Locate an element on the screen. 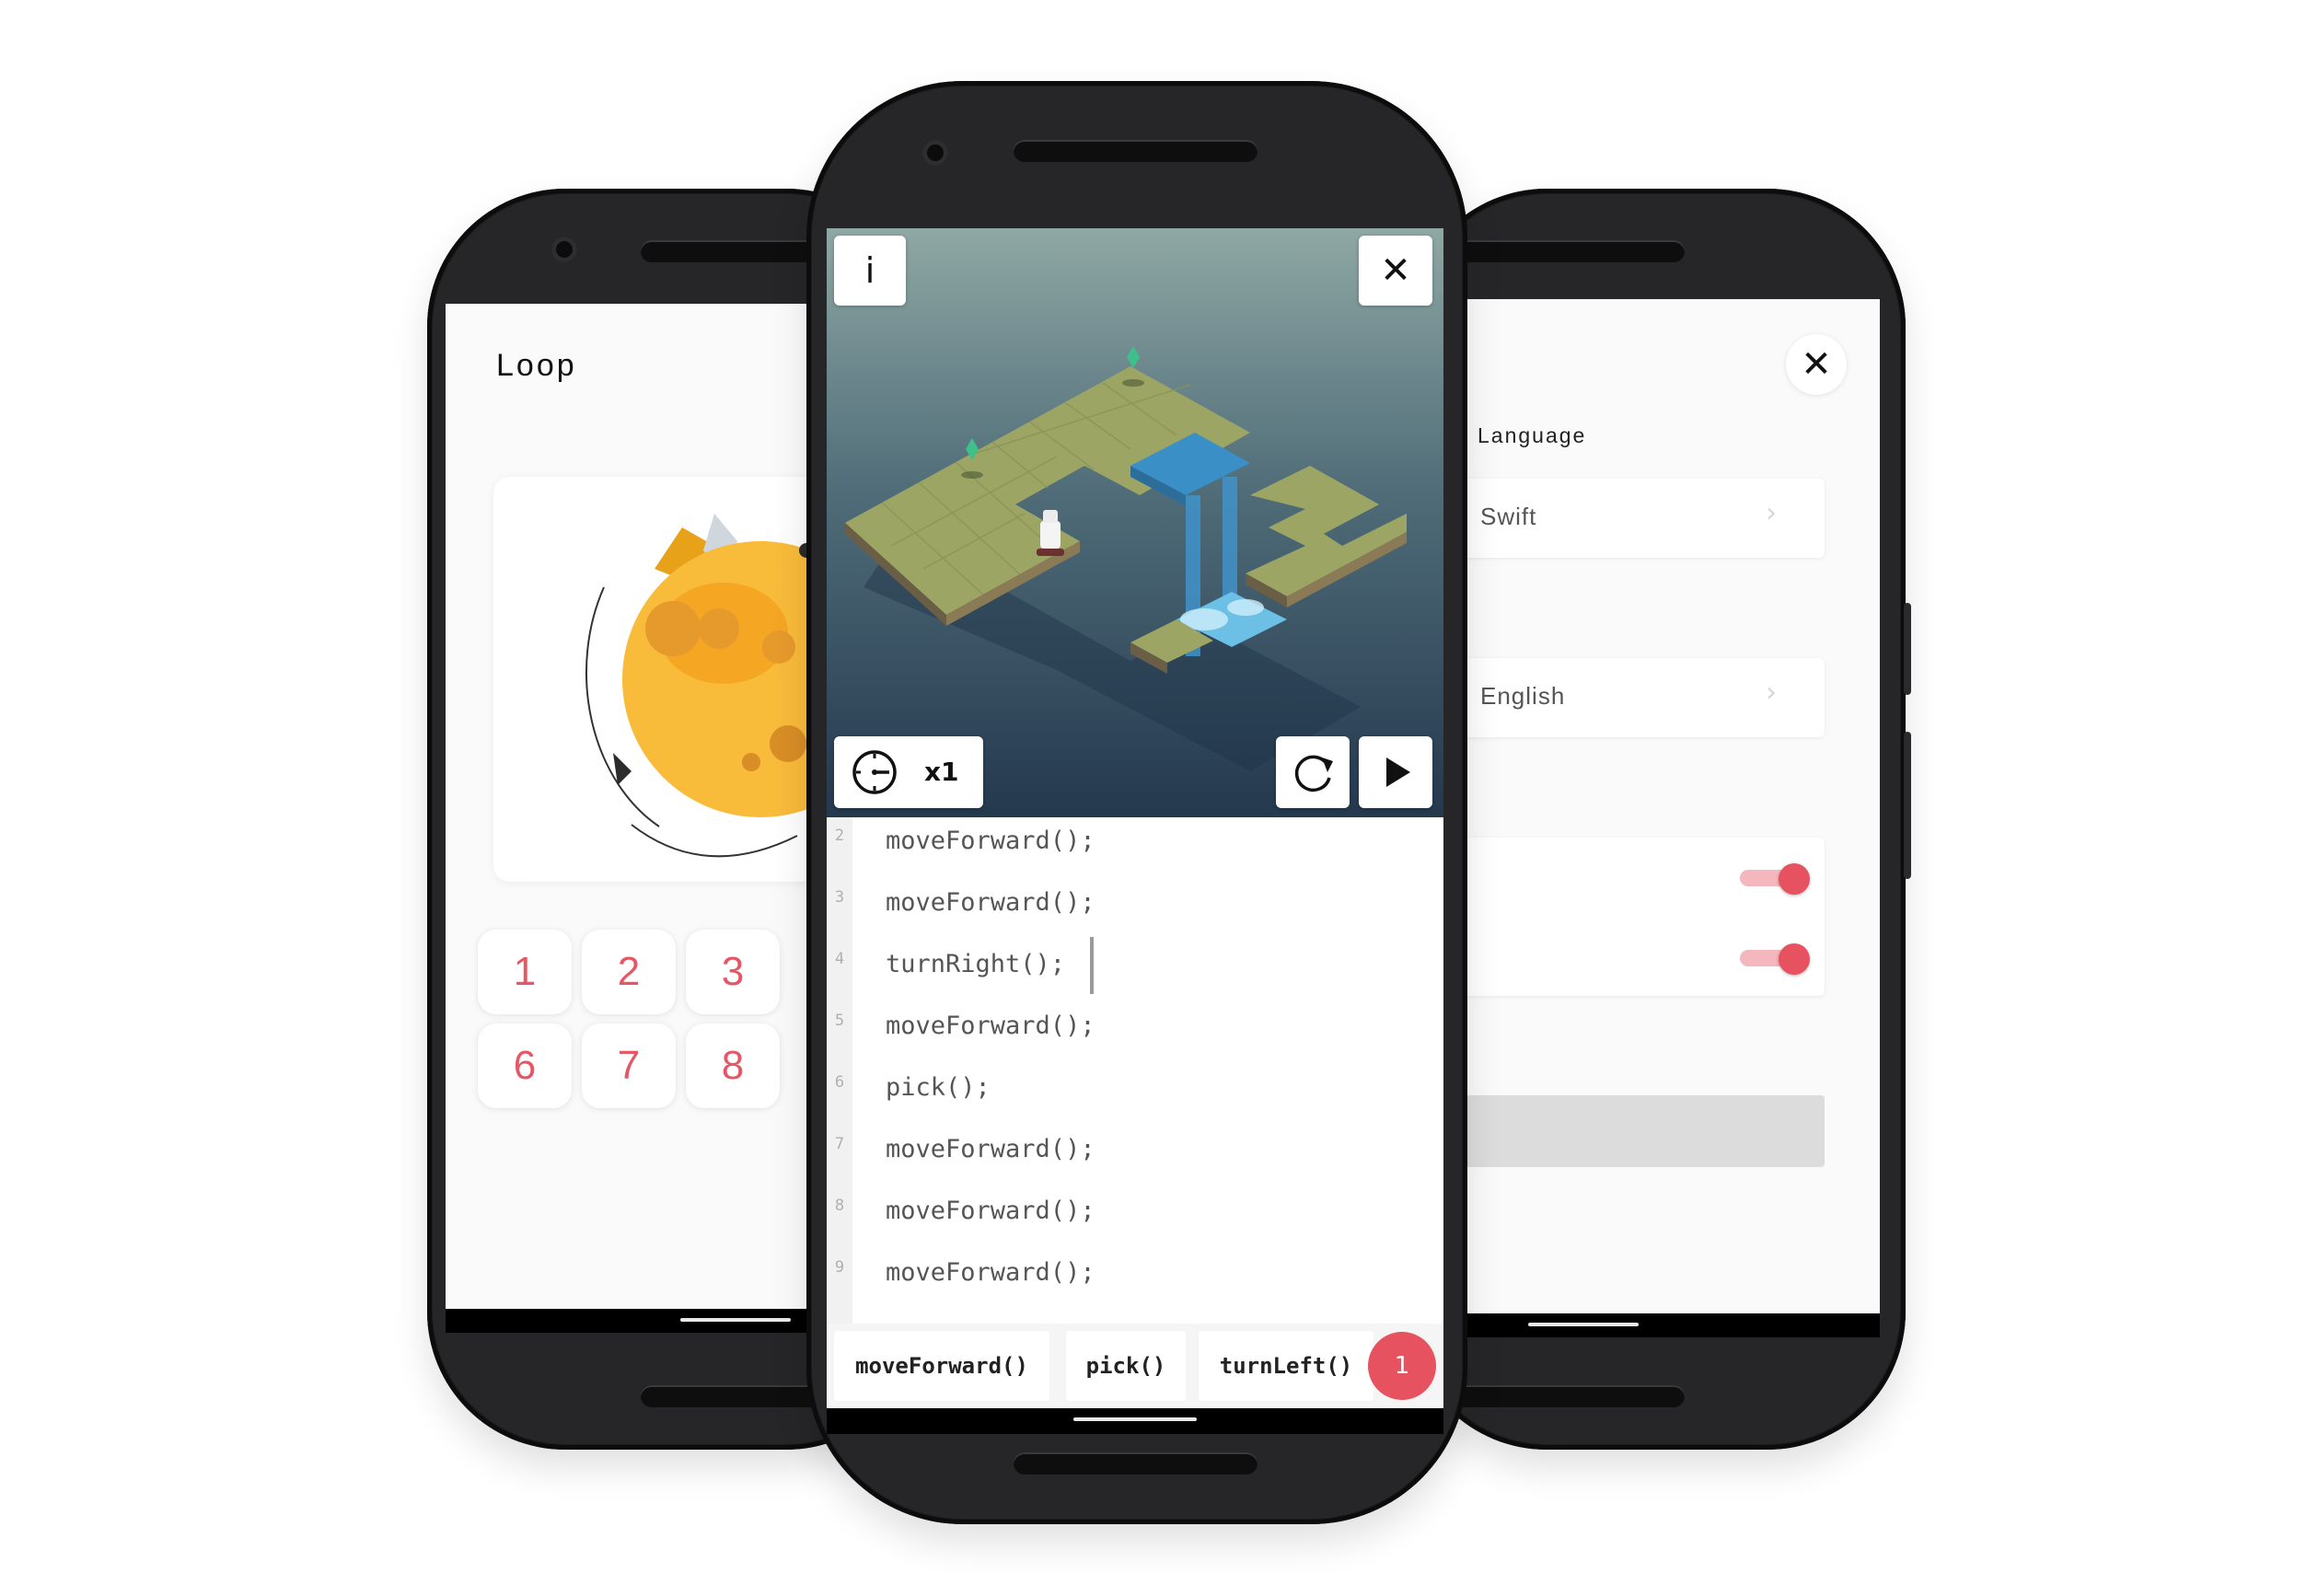  line-number: 8 is located at coordinates (839, 1206).